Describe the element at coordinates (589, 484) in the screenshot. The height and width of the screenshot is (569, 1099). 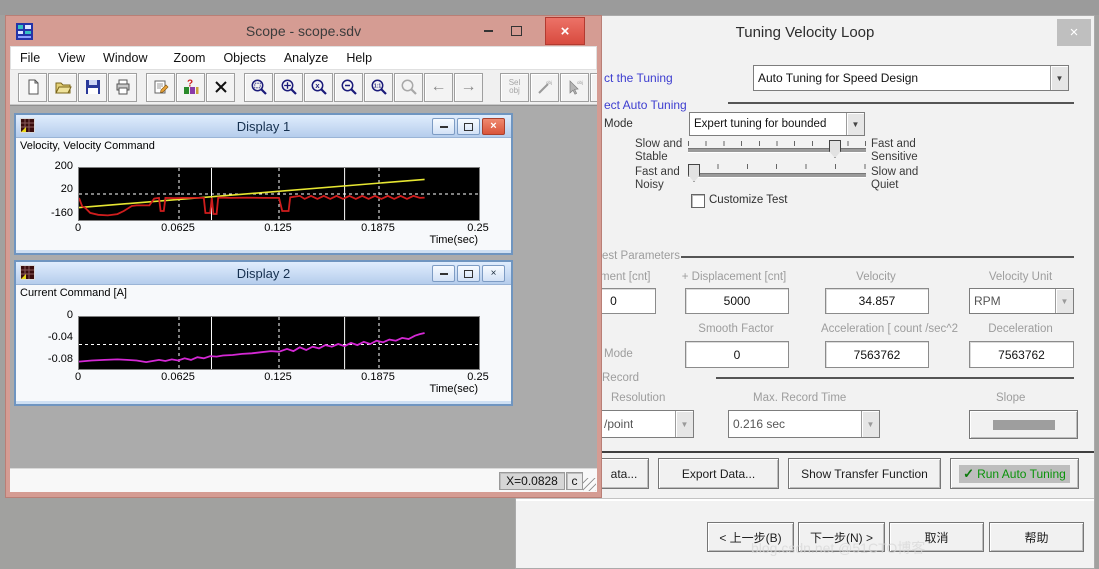
I see `resize-grip` at that location.